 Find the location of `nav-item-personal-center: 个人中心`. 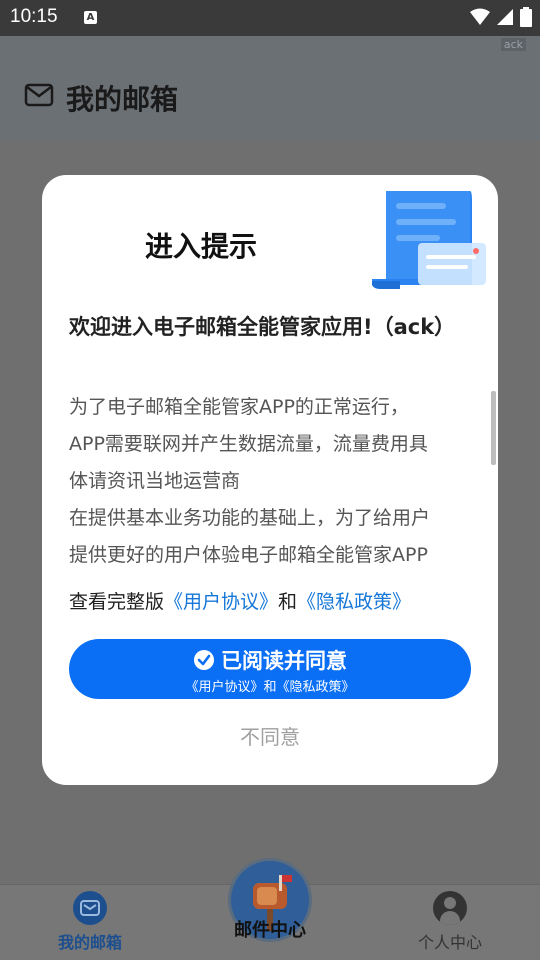

nav-item-personal-center: 个人中心 is located at coordinates (450, 922).